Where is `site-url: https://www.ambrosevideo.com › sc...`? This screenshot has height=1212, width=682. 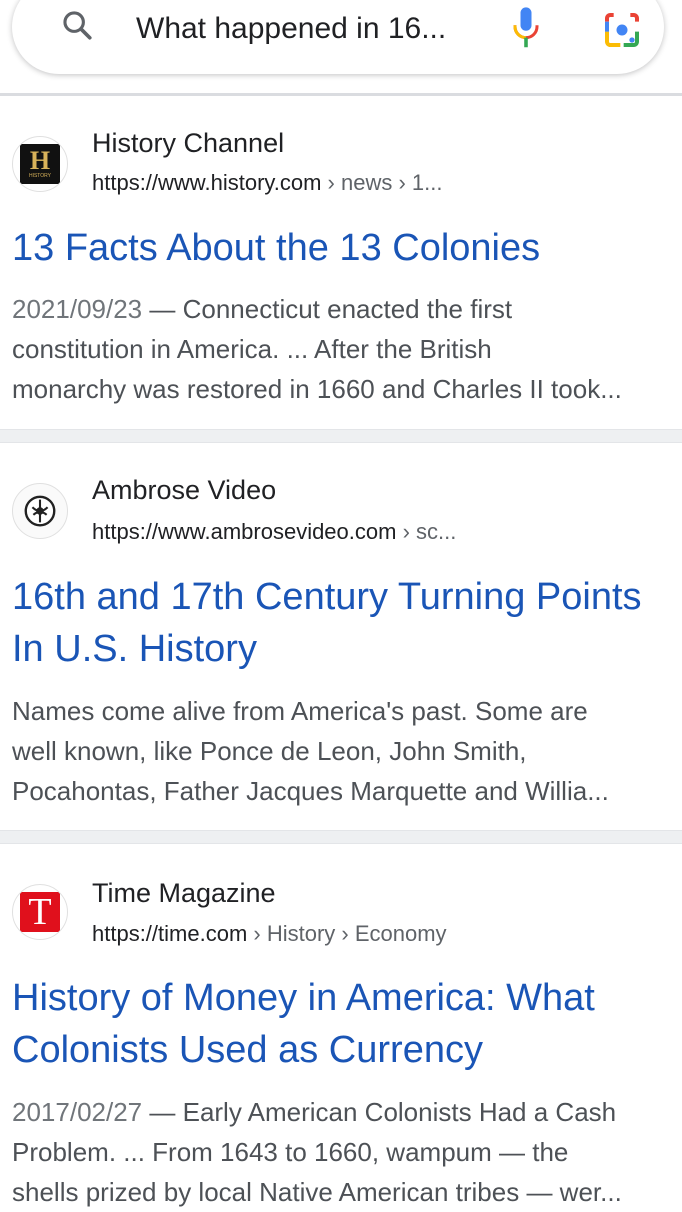
site-url: https://www.ambrosevideo.com › sc... is located at coordinates (274, 532).